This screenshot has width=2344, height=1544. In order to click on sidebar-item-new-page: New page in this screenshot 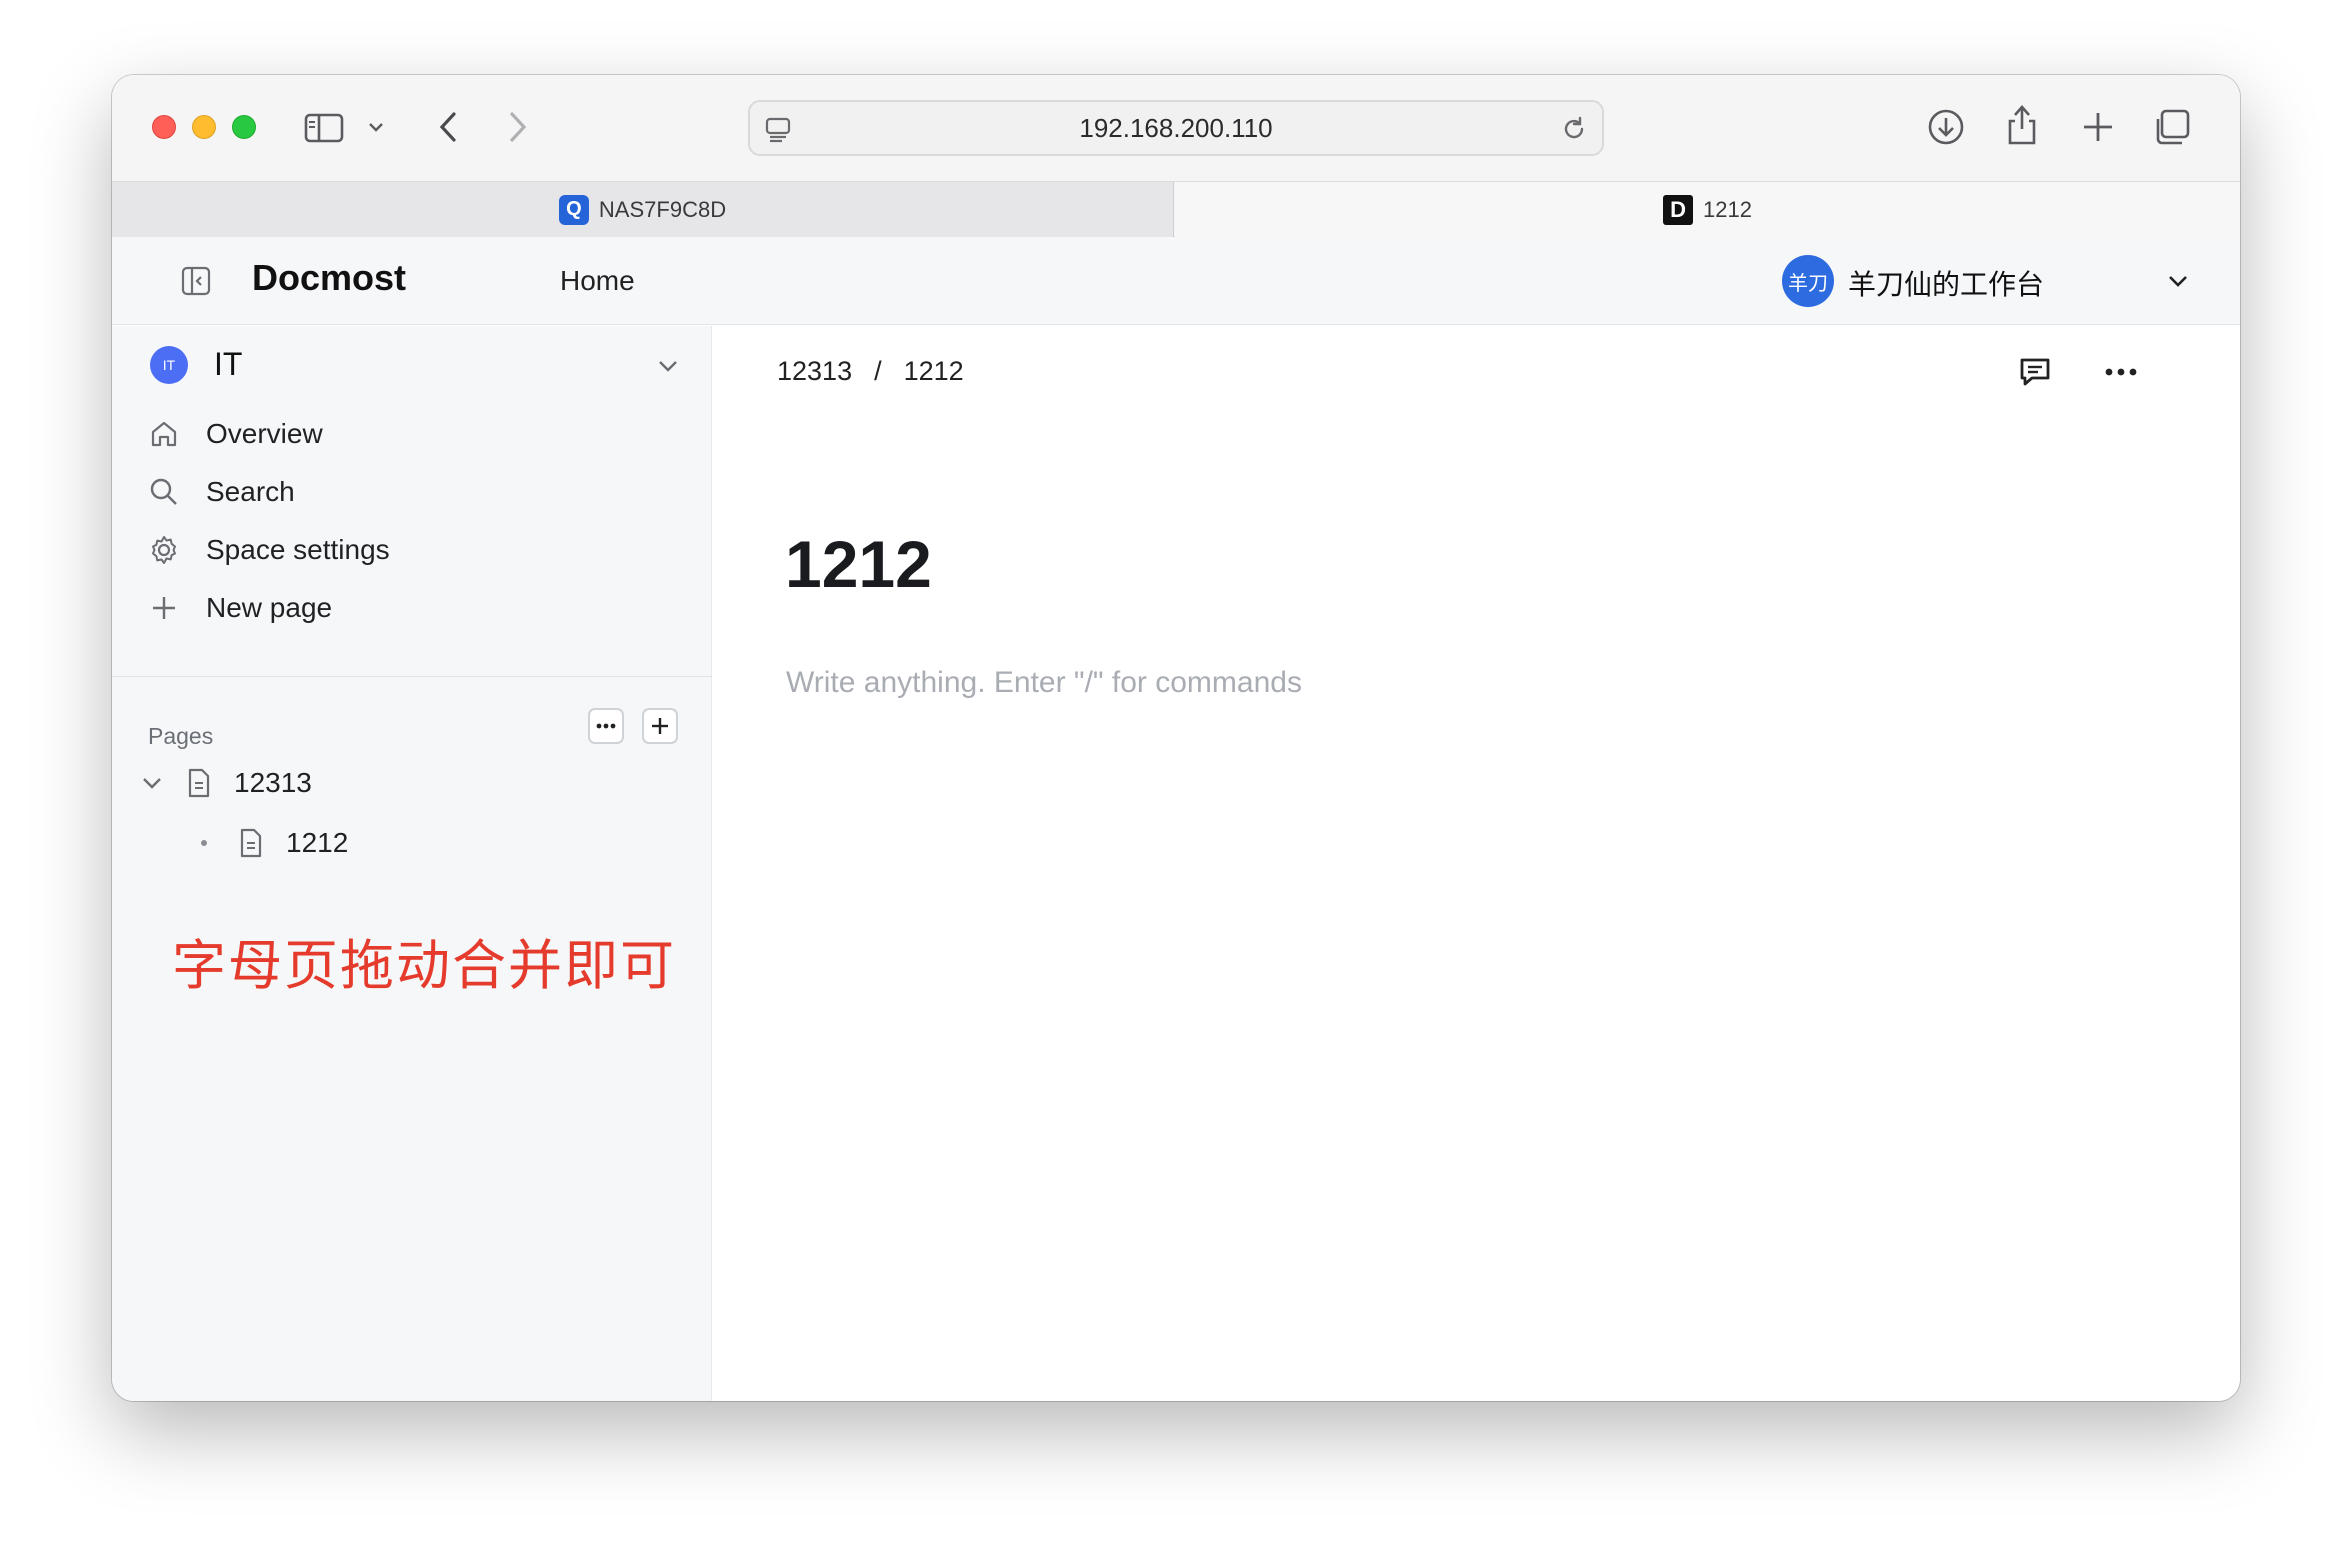, I will do `click(404, 608)`.